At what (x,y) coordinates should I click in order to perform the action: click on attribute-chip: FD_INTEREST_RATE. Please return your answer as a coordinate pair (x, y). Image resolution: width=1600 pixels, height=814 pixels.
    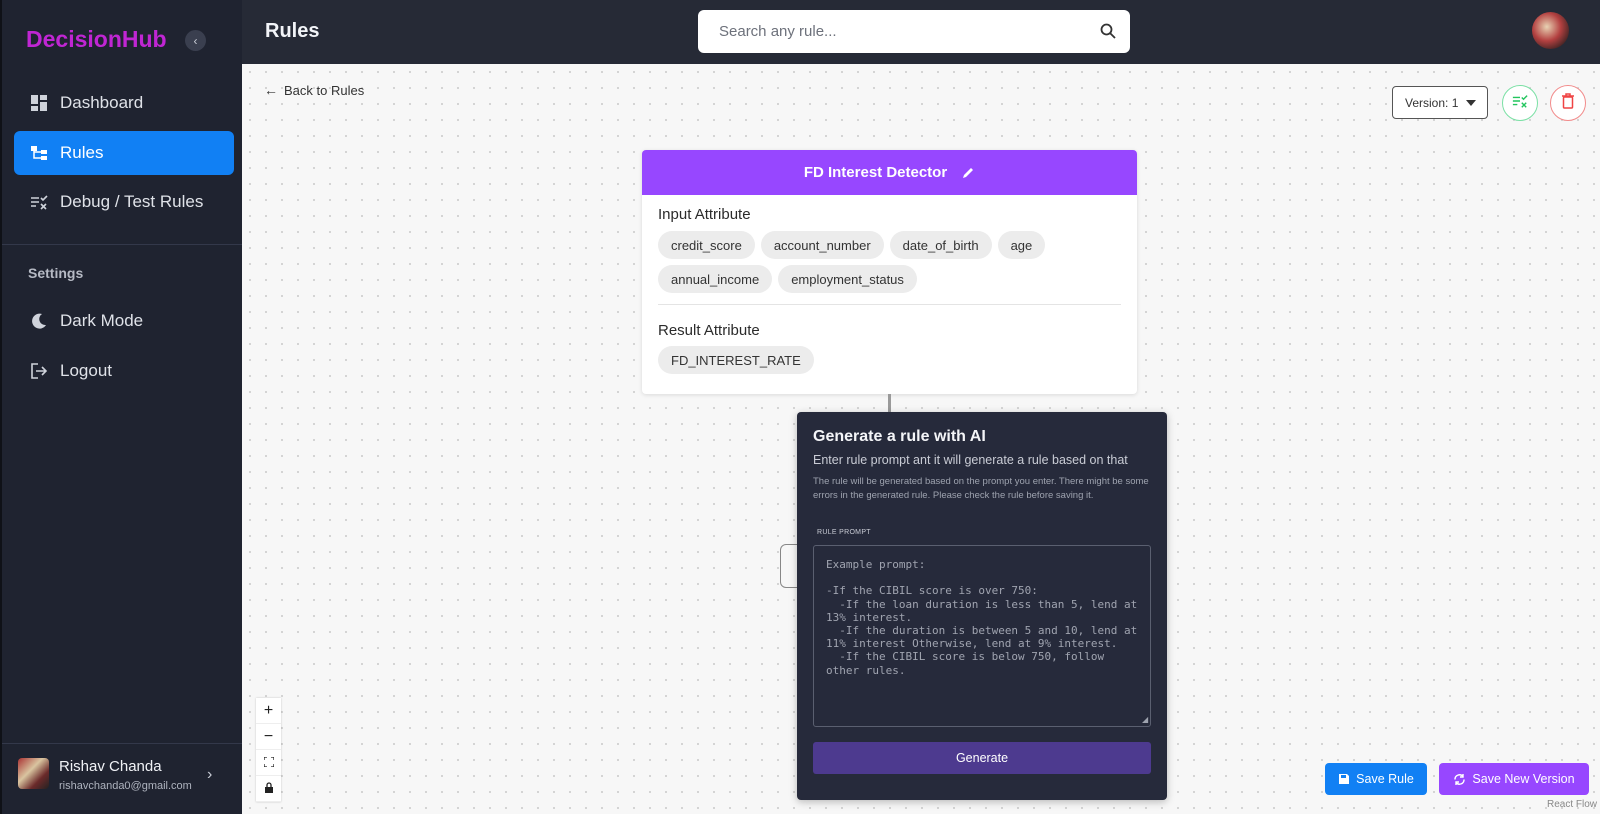
    Looking at the image, I should click on (736, 360).